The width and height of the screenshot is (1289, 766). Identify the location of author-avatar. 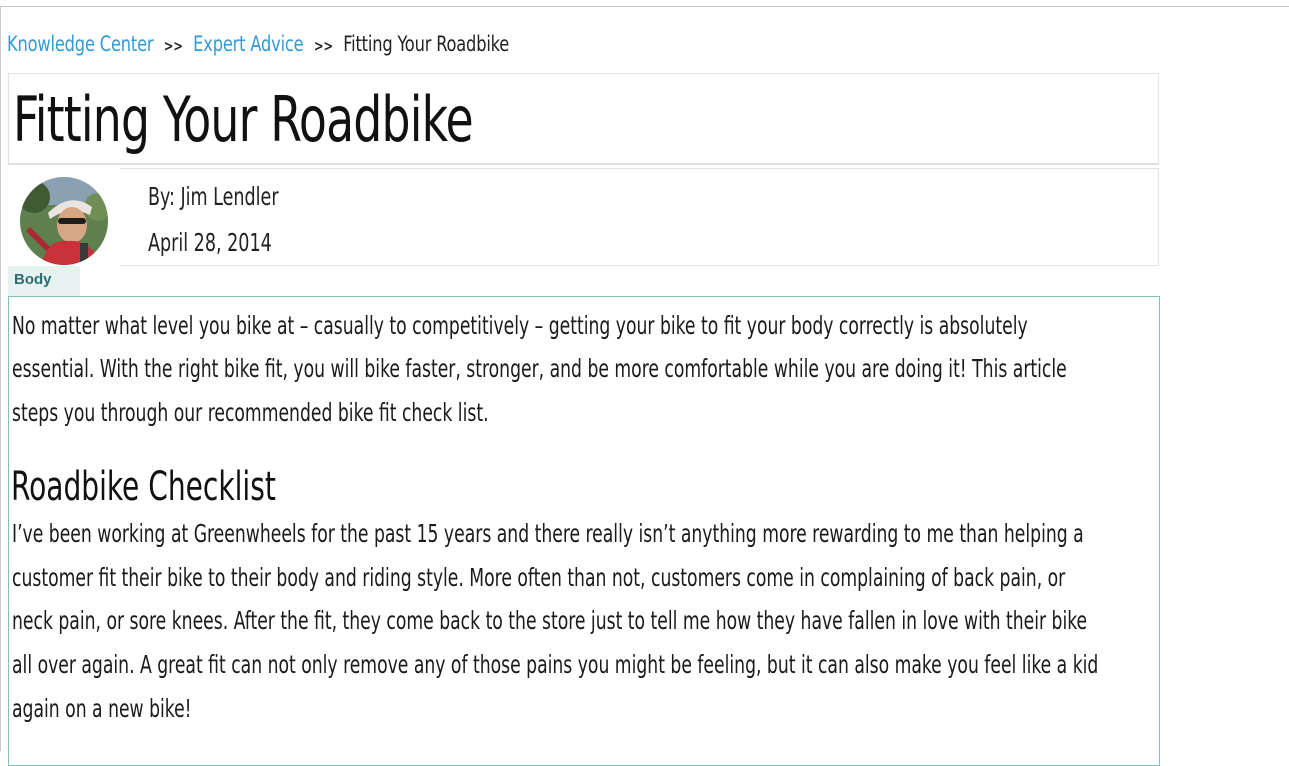
(64, 221).